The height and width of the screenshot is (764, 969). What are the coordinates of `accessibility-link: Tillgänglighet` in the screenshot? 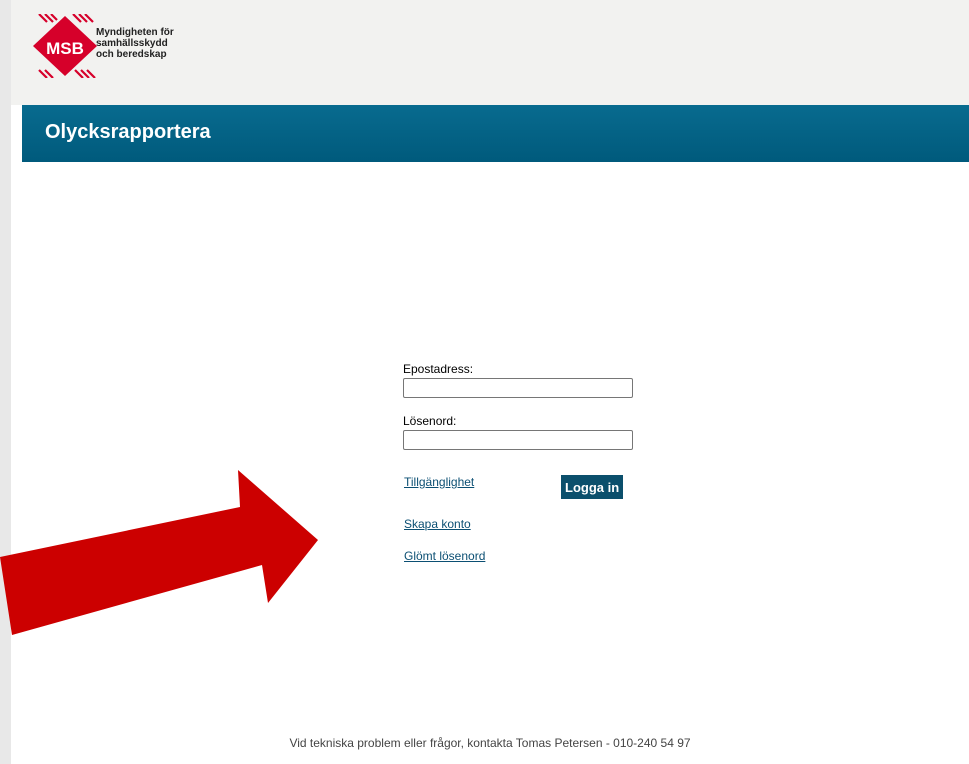 It's located at (439, 482).